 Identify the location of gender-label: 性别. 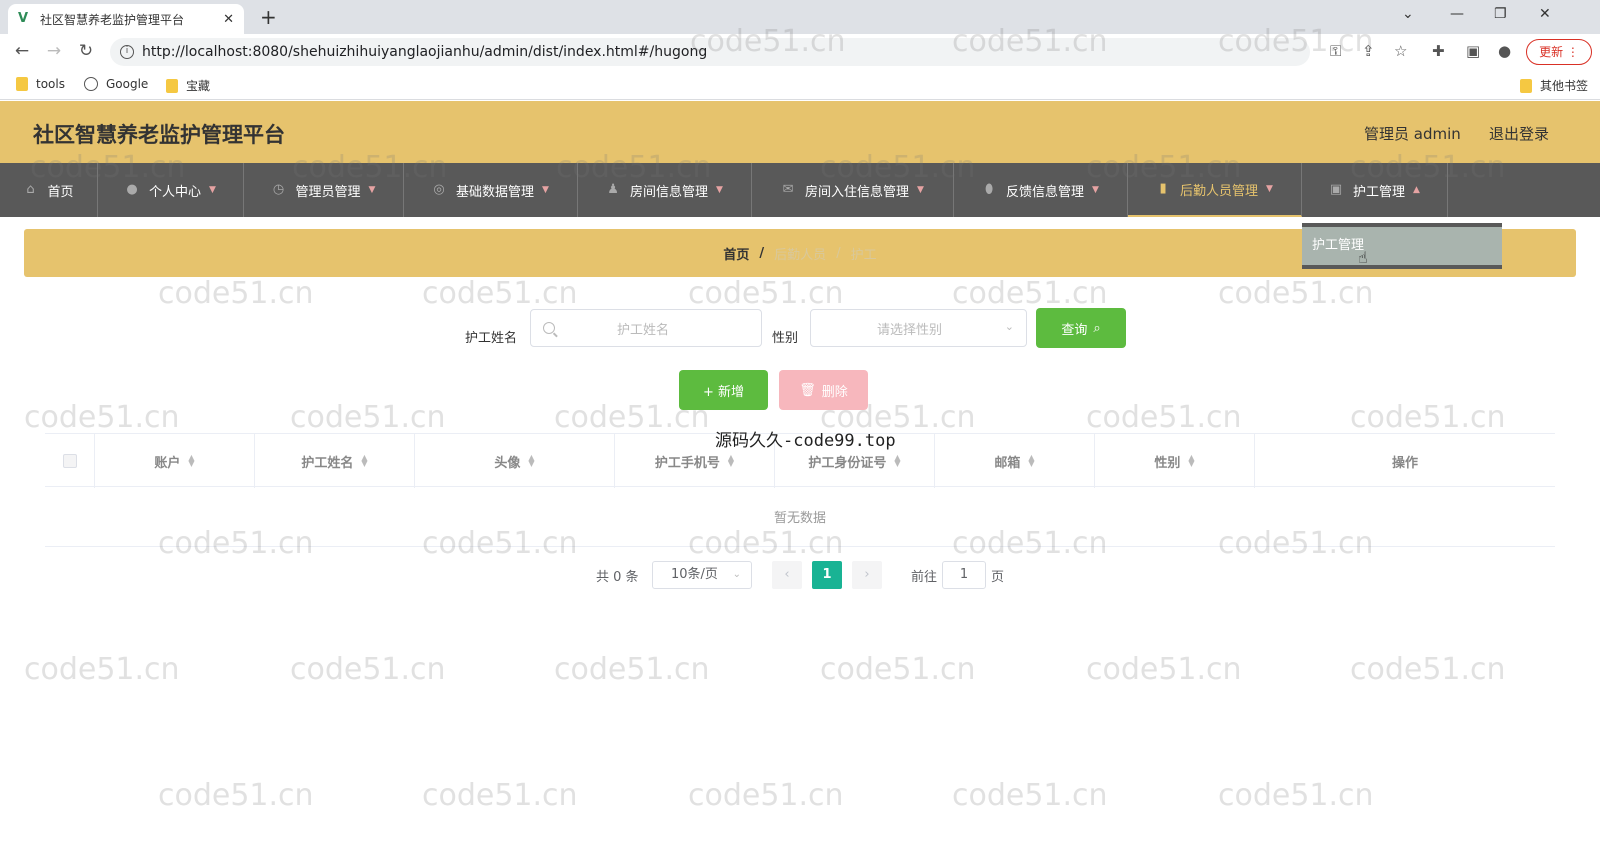
(785, 338).